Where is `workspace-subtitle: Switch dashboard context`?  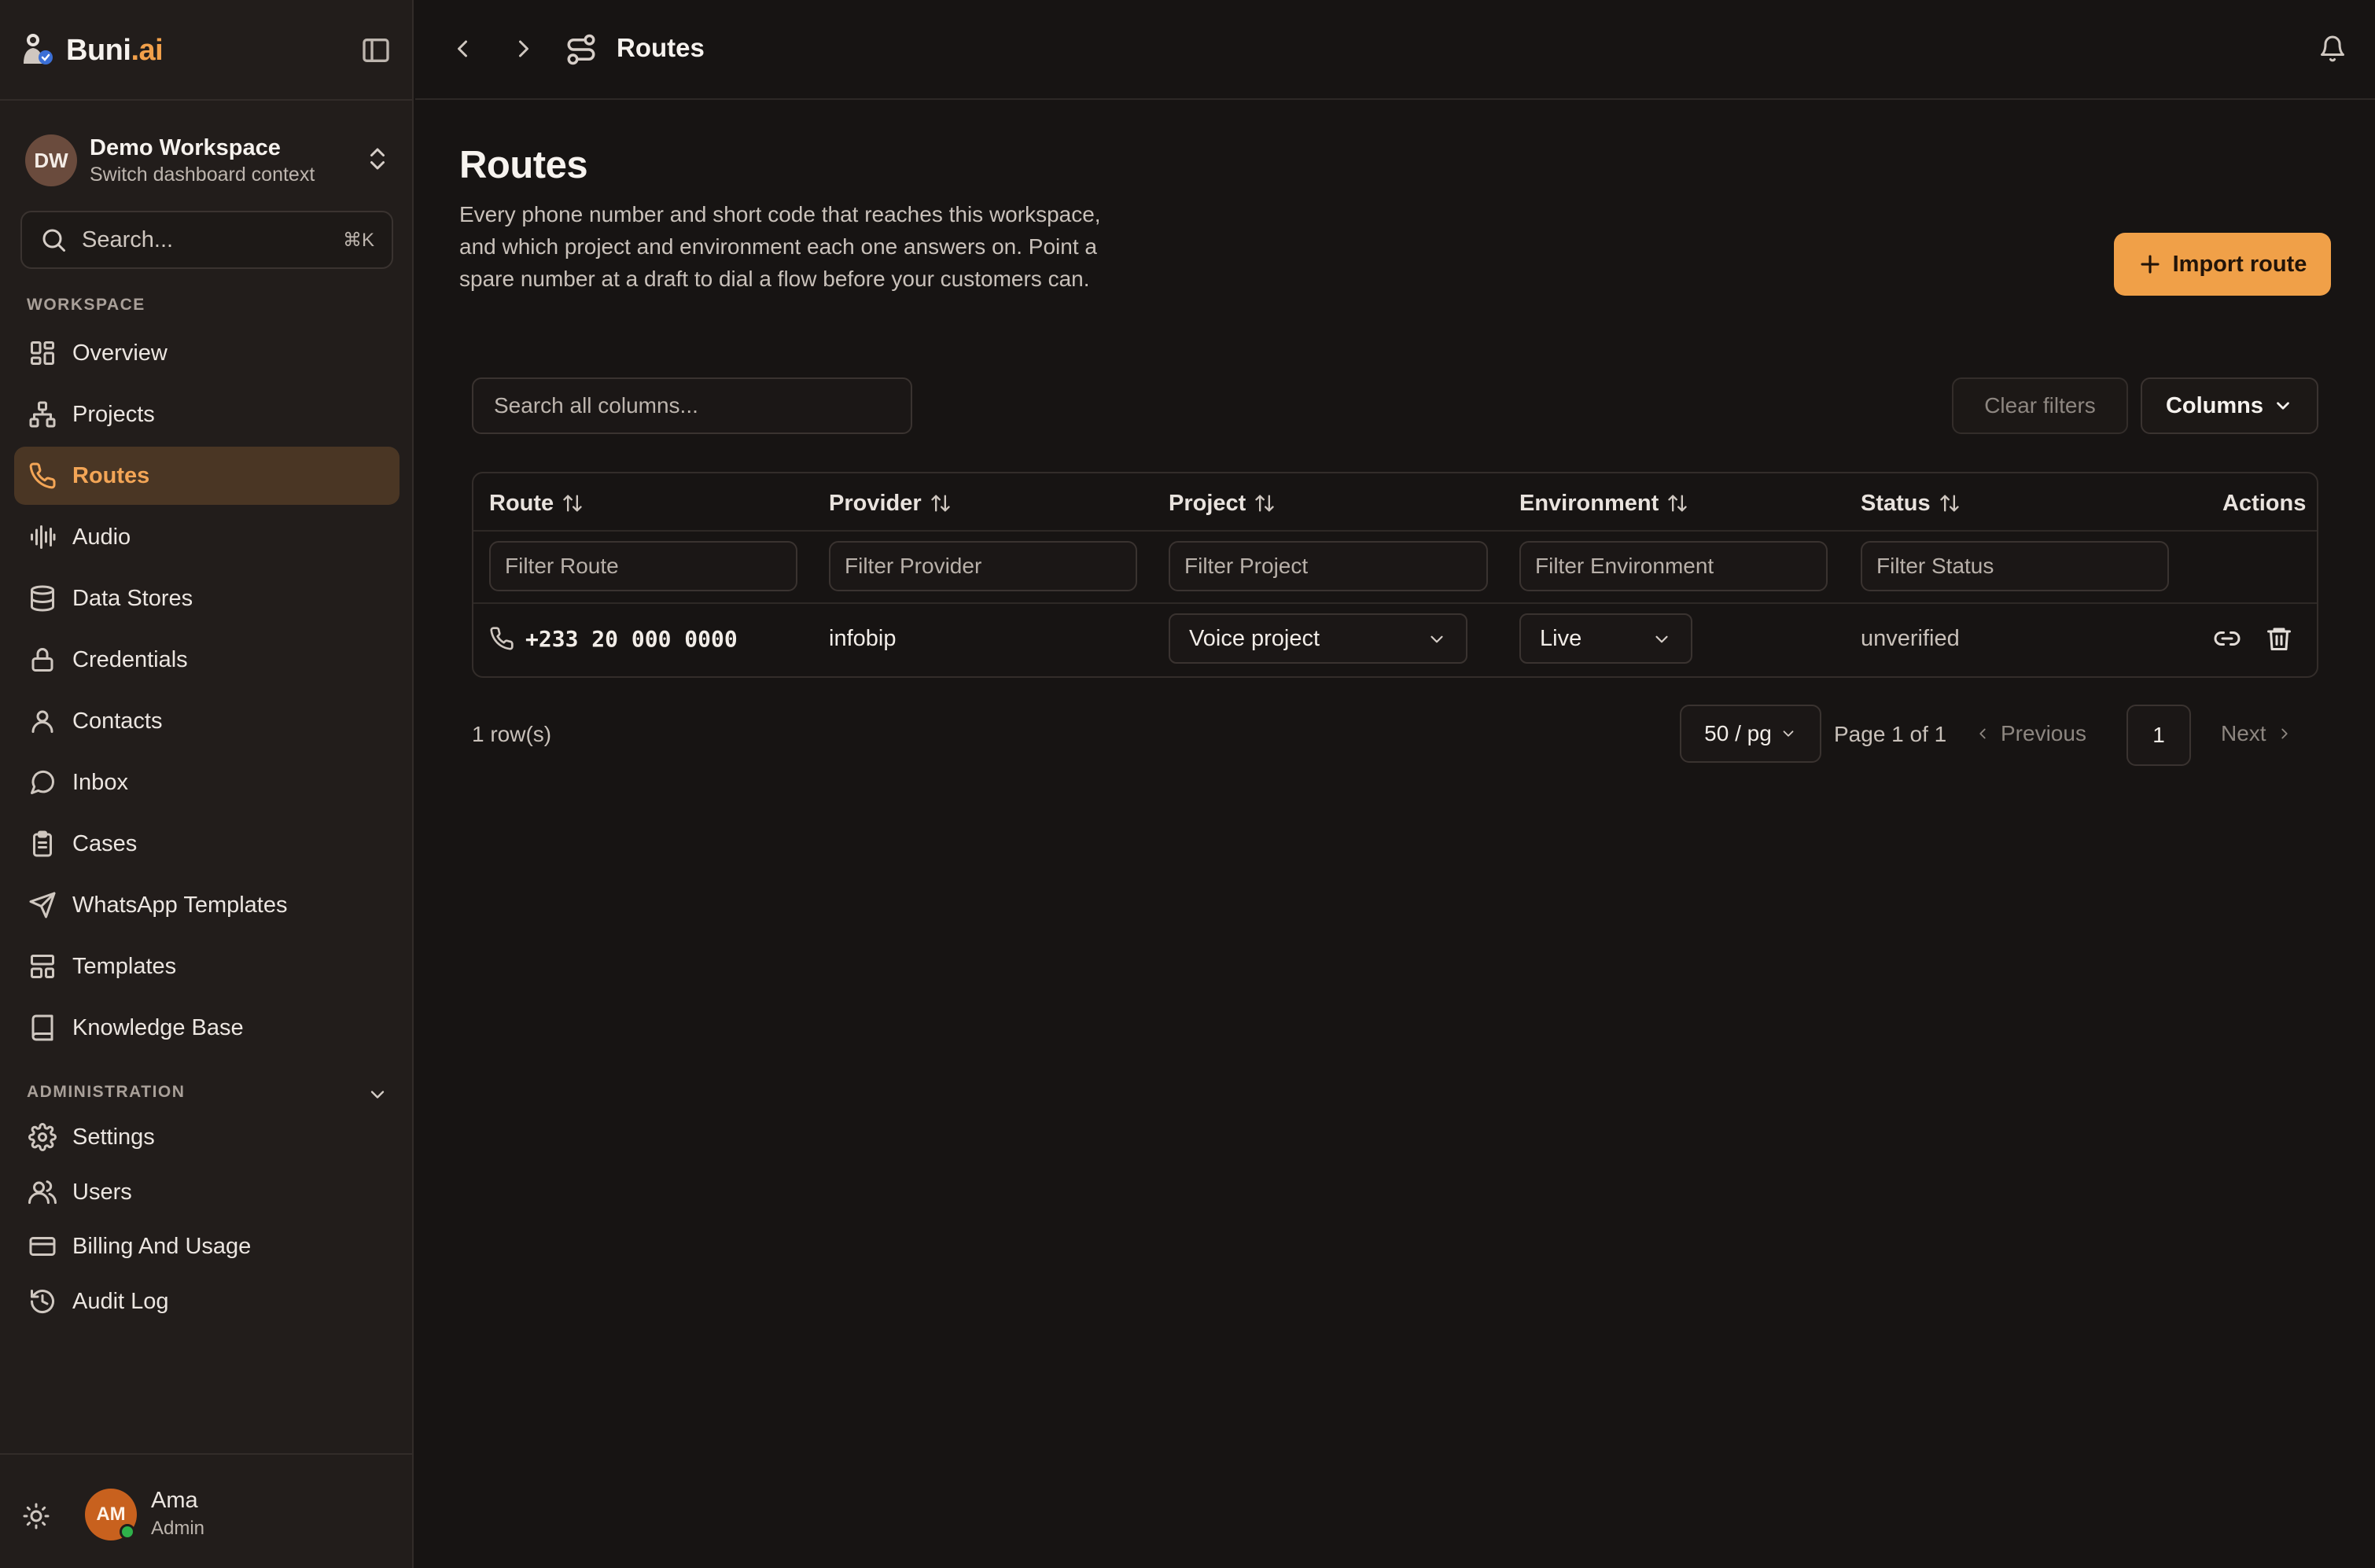 workspace-subtitle: Switch dashboard context is located at coordinates (202, 175).